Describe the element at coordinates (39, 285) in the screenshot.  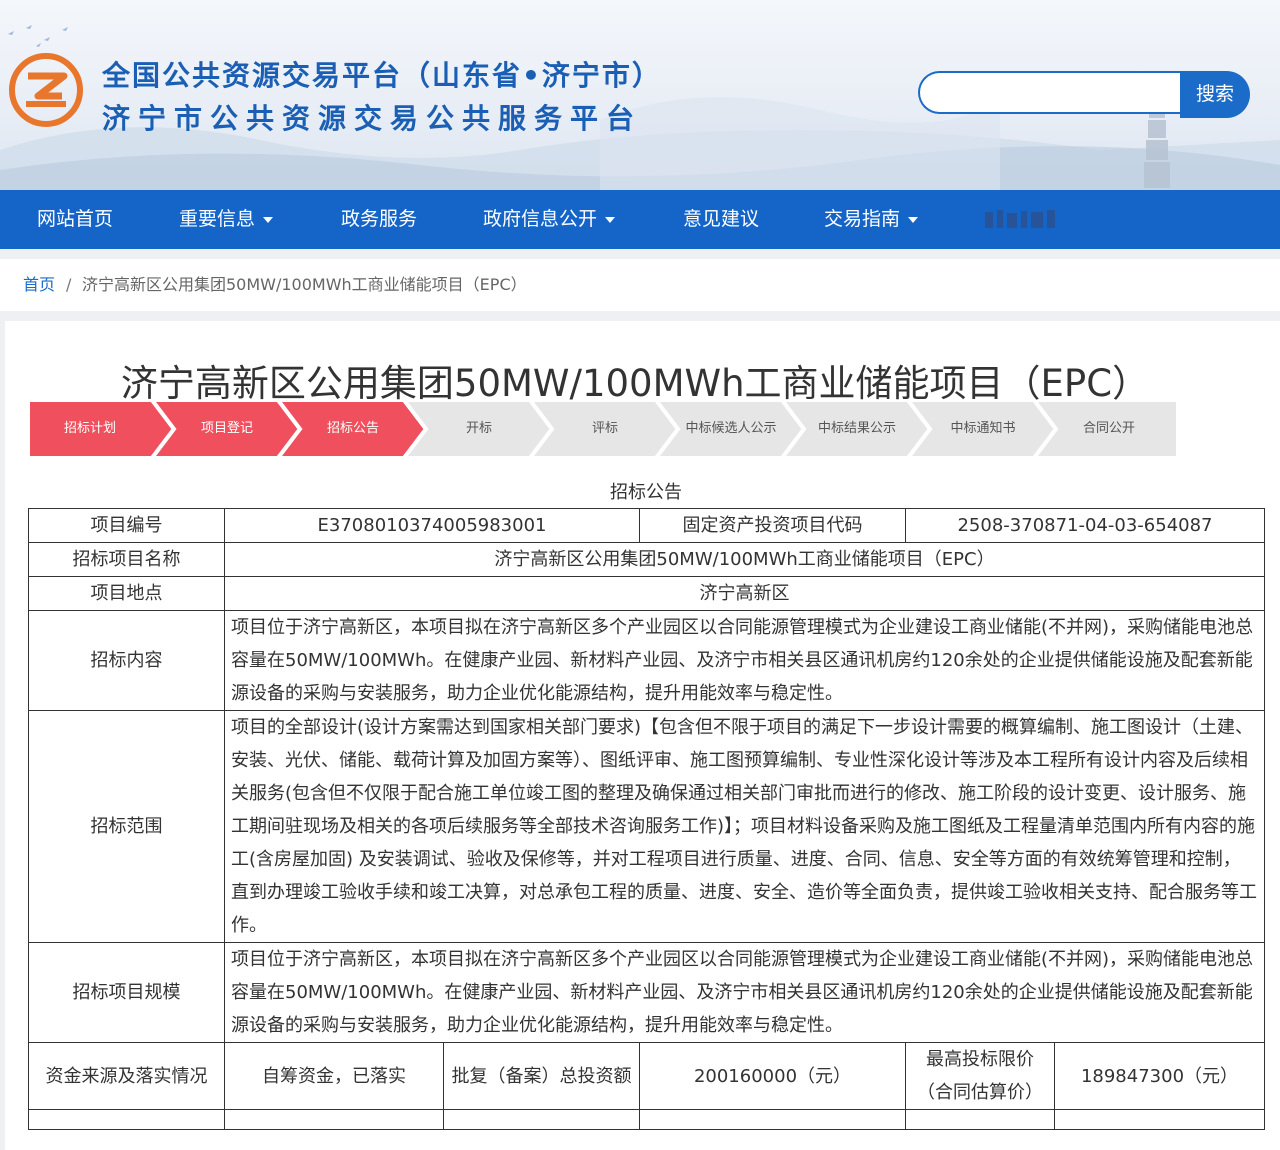
I see `breadcrumb-home-link: 首页` at that location.